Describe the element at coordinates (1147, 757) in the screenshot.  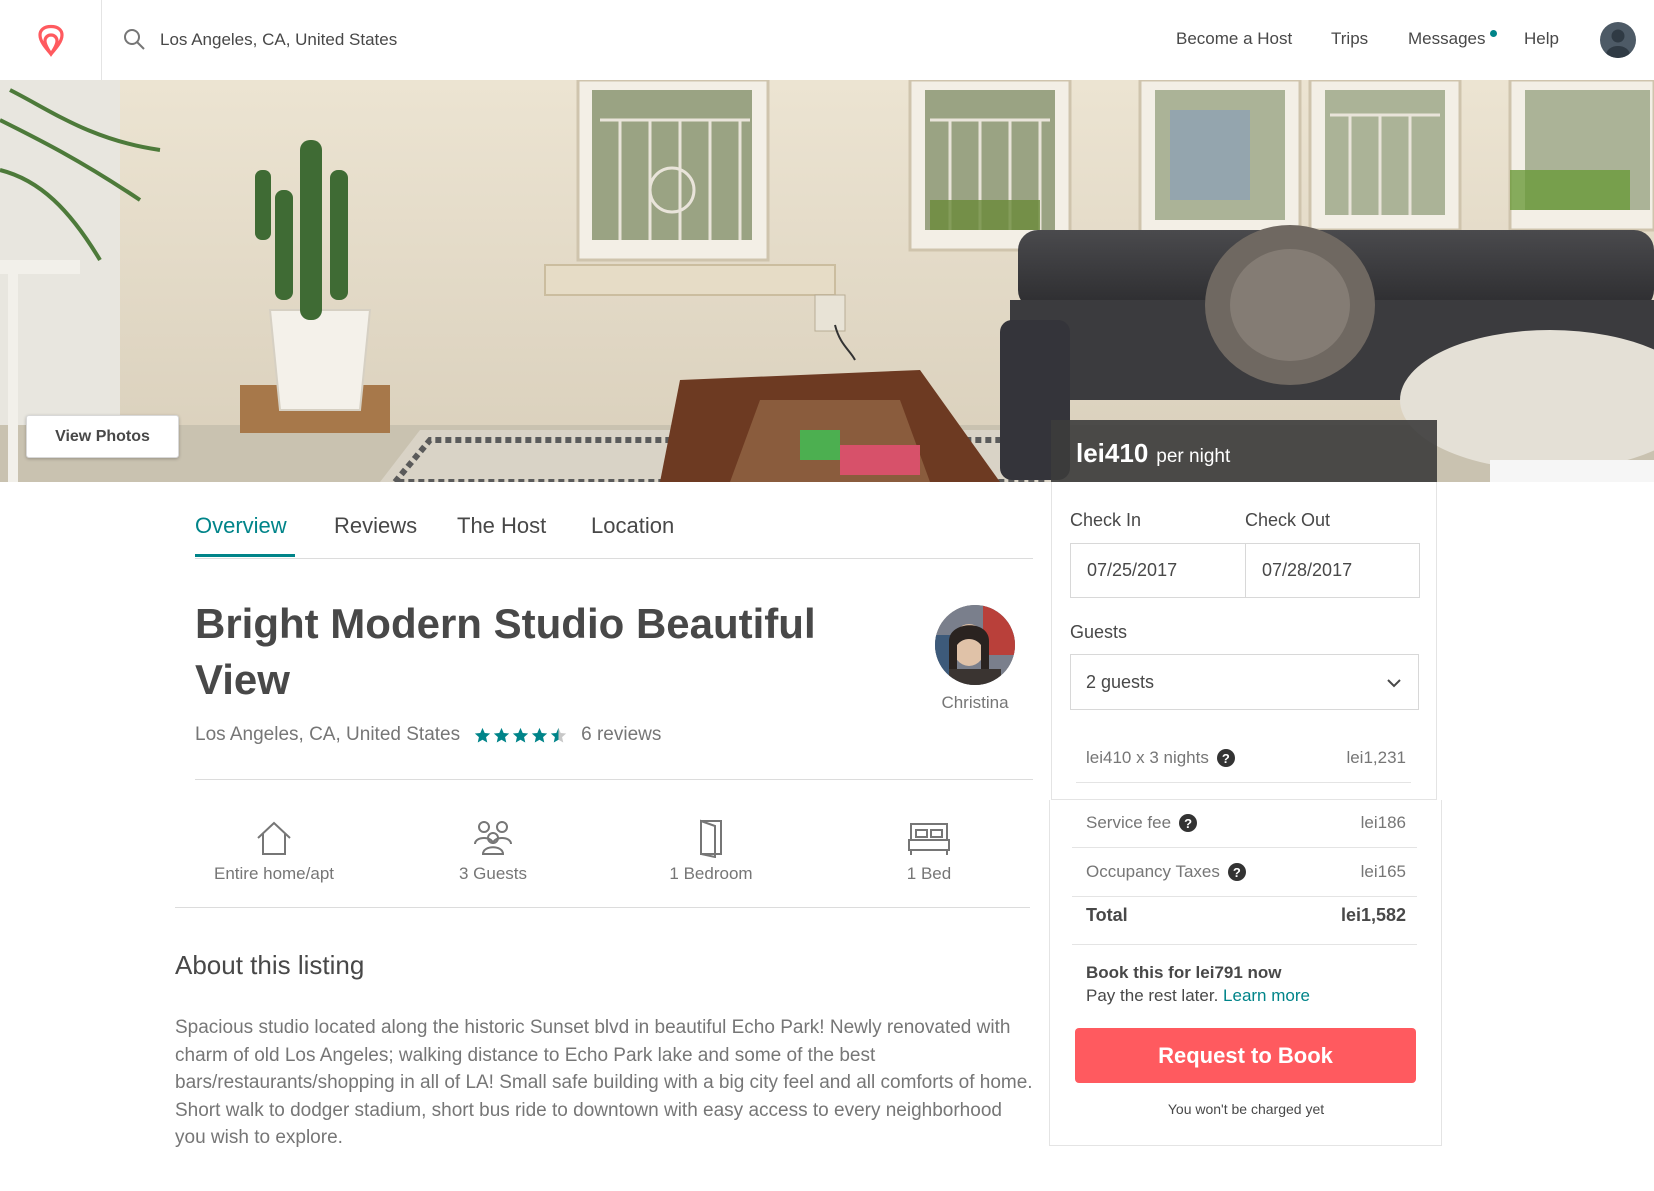
I see `nights-fee-label: lei410 x 3 nights` at that location.